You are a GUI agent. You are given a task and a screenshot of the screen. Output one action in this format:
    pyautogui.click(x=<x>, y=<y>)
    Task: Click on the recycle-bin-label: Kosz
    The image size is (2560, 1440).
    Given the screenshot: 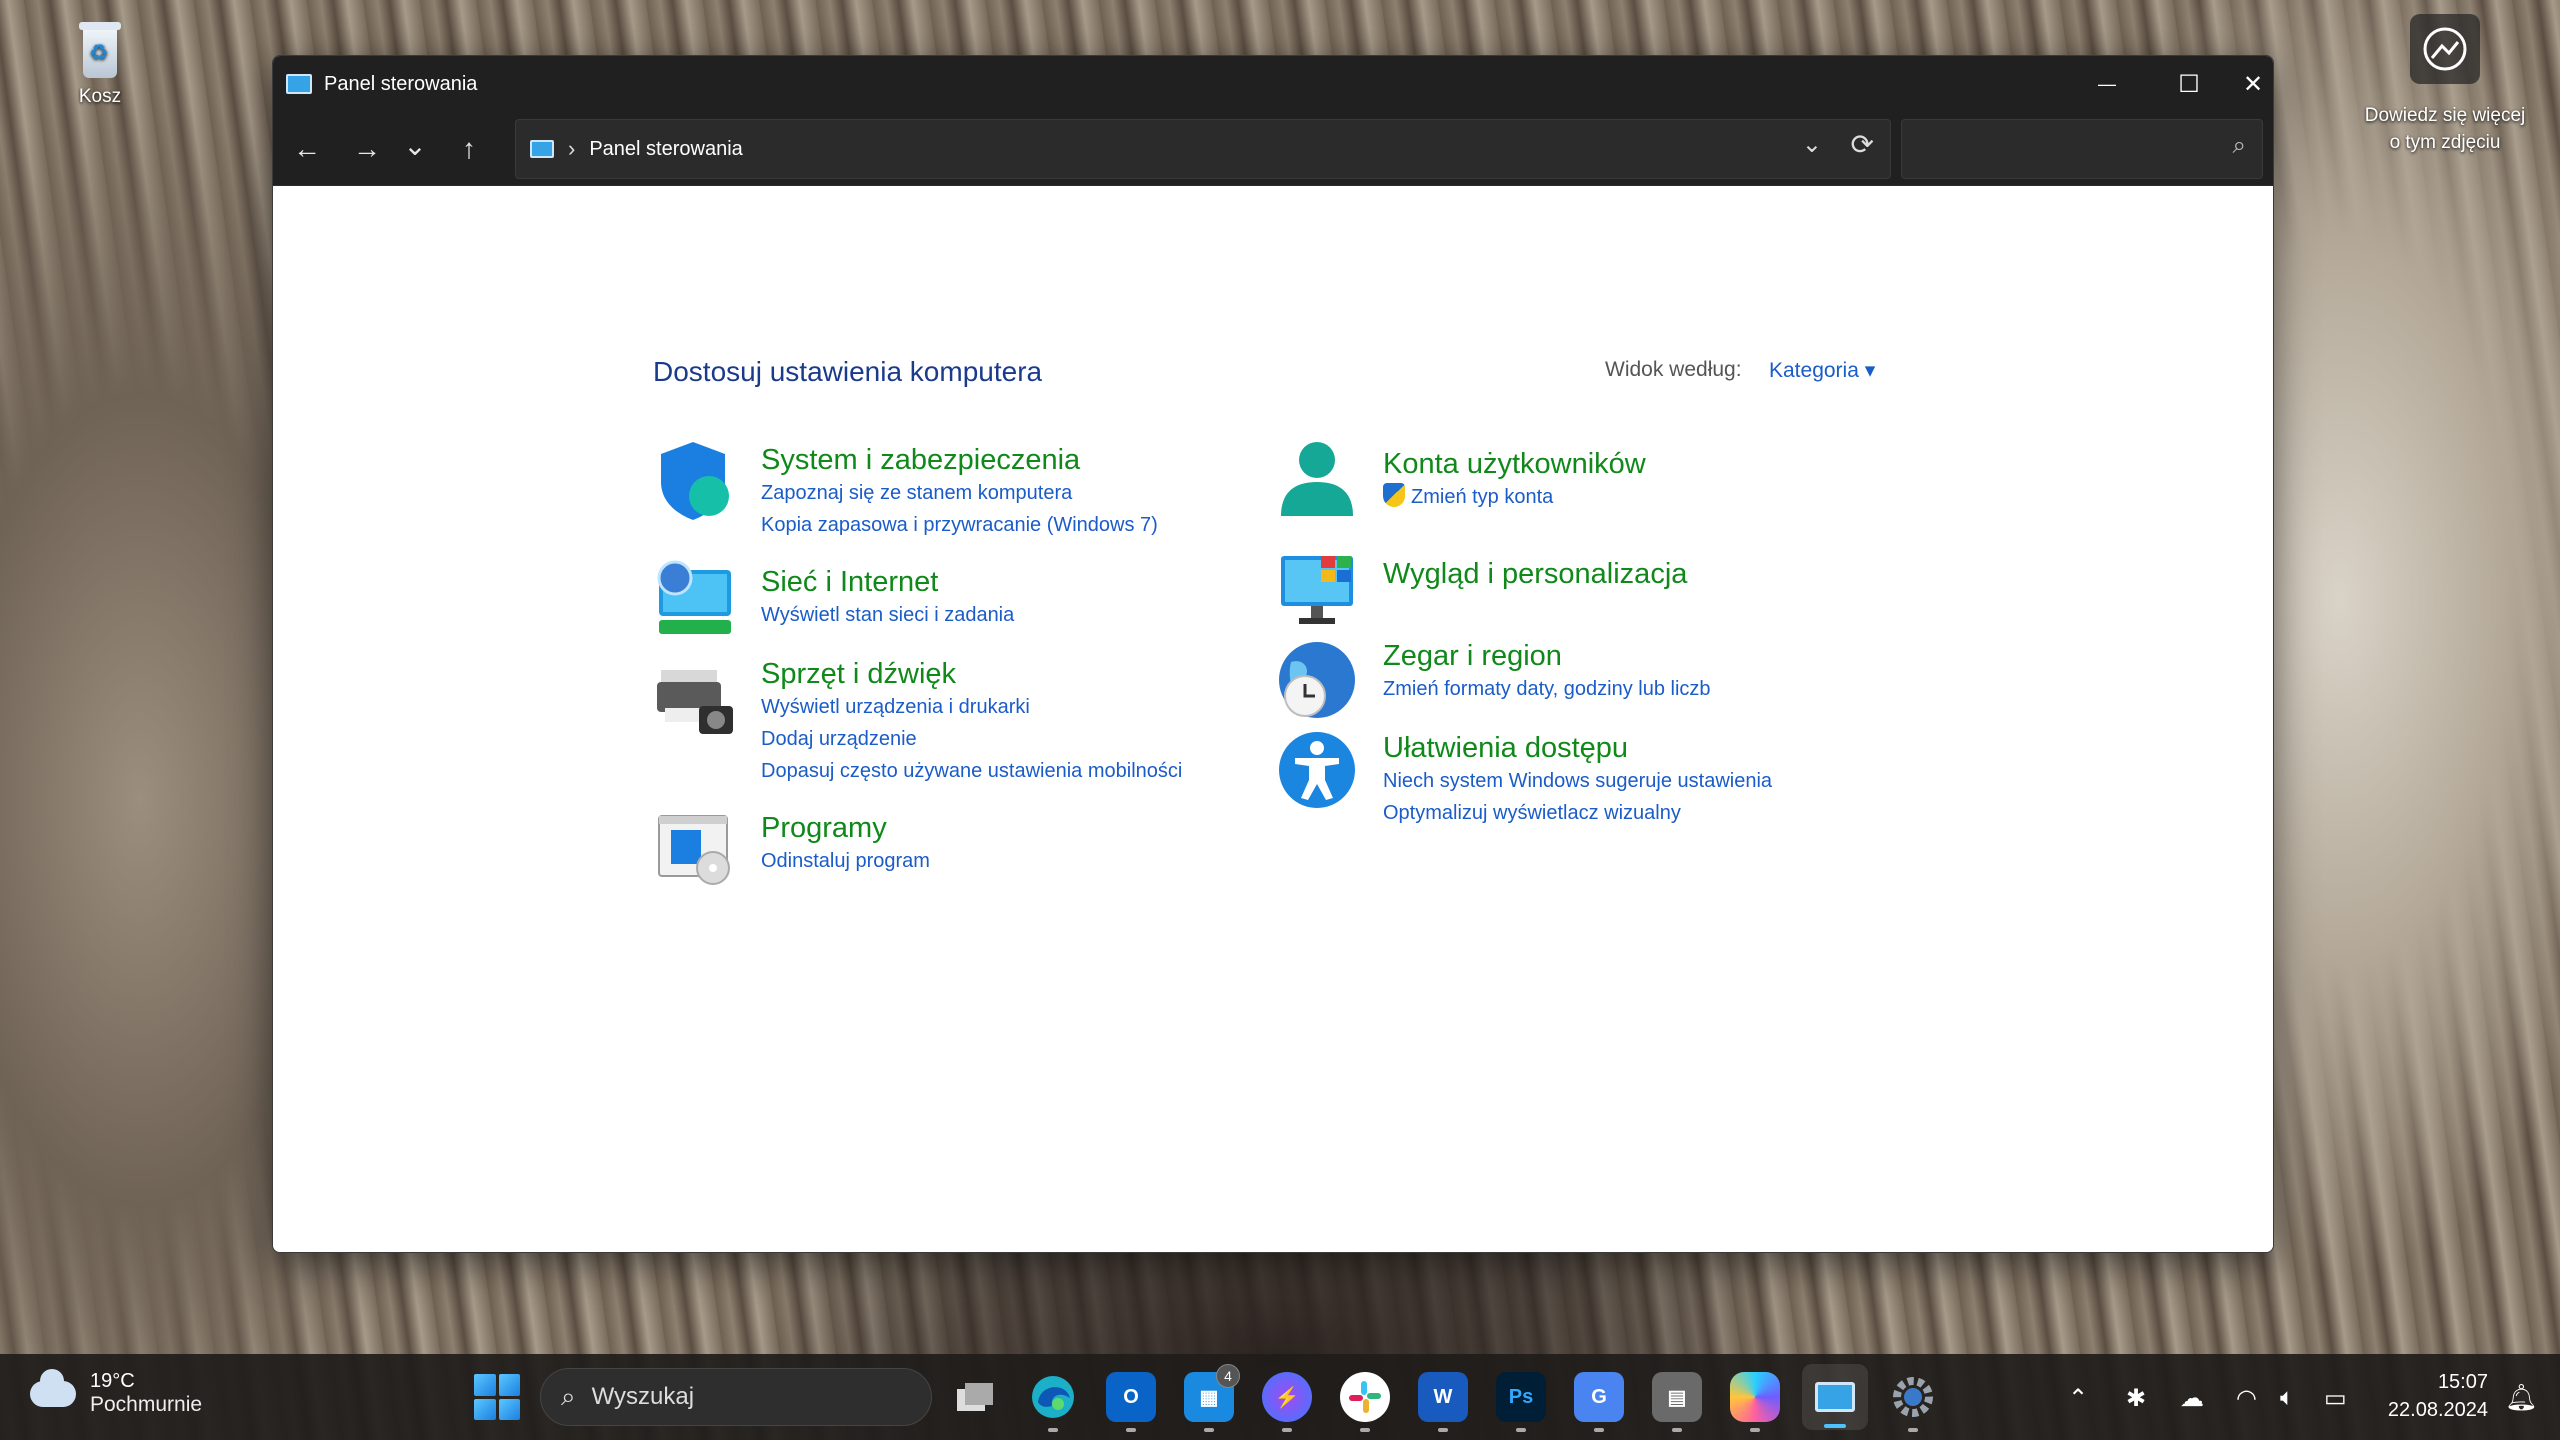 What is the action you would take?
    pyautogui.click(x=100, y=96)
    